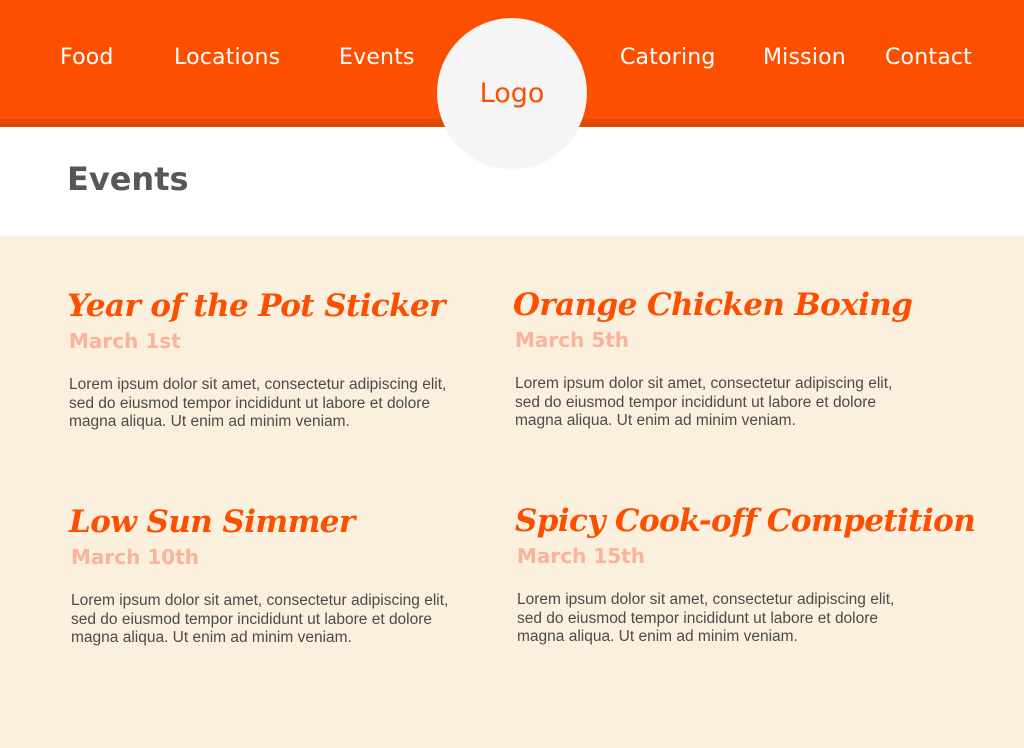 The height and width of the screenshot is (748, 1024). What do you see at coordinates (804, 58) in the screenshot?
I see `nav-link-mission: Mission` at bounding box center [804, 58].